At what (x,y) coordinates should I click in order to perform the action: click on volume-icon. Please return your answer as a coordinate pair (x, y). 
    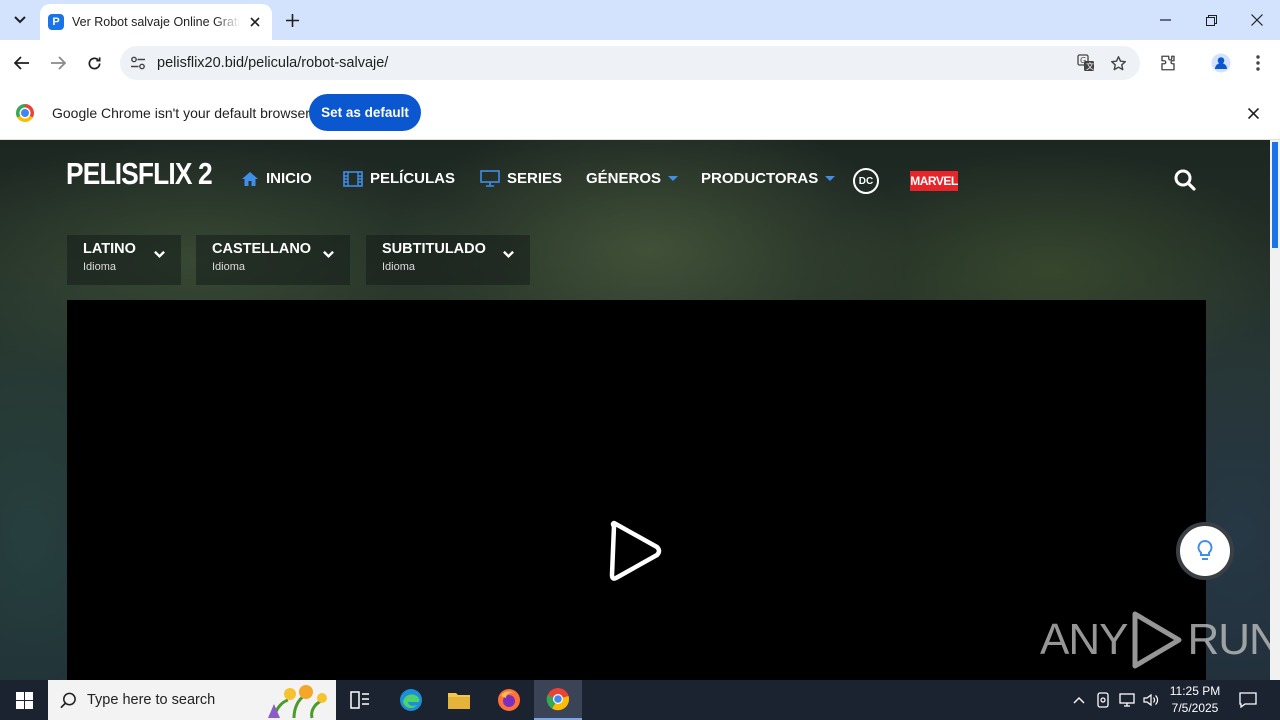
    Looking at the image, I should click on (1151, 700).